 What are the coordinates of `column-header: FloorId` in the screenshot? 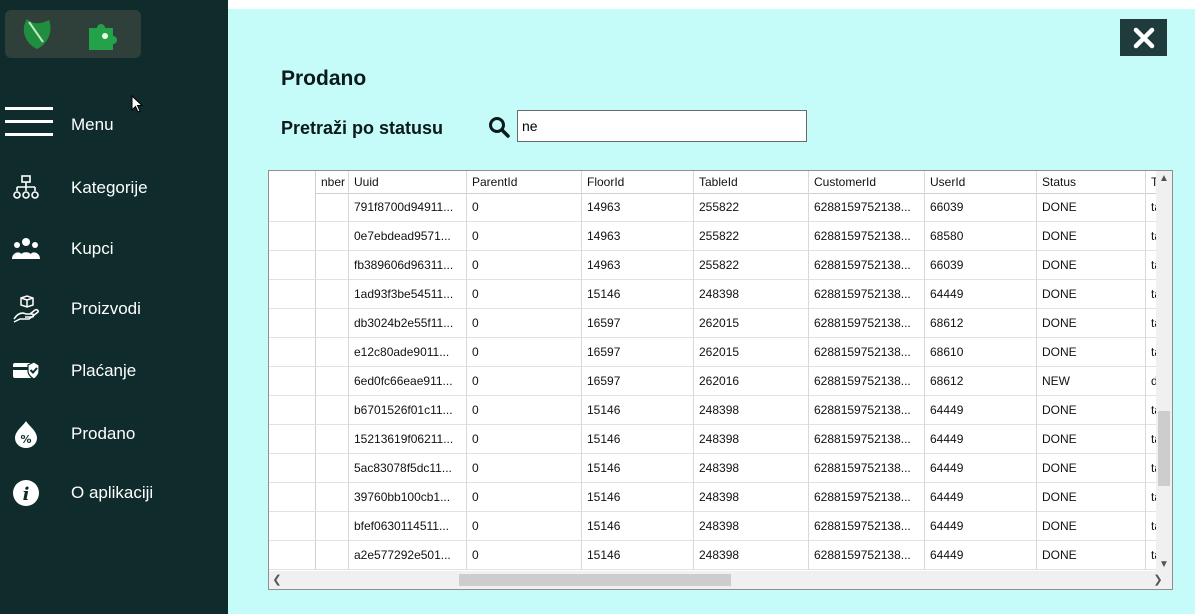 It's located at (638, 182).